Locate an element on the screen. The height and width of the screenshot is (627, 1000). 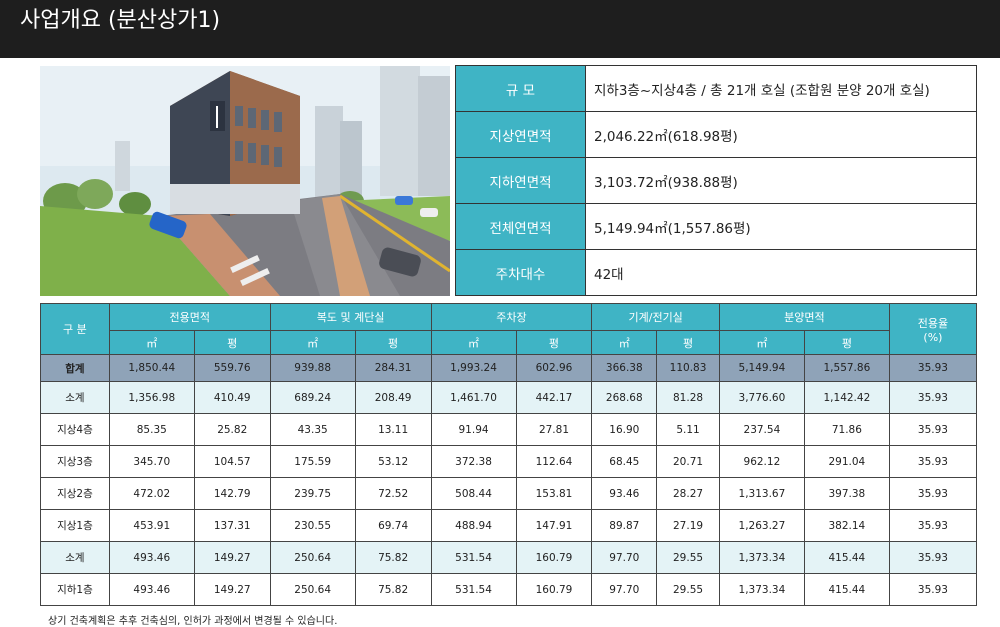
row-label: 소계 is located at coordinates (75, 557).